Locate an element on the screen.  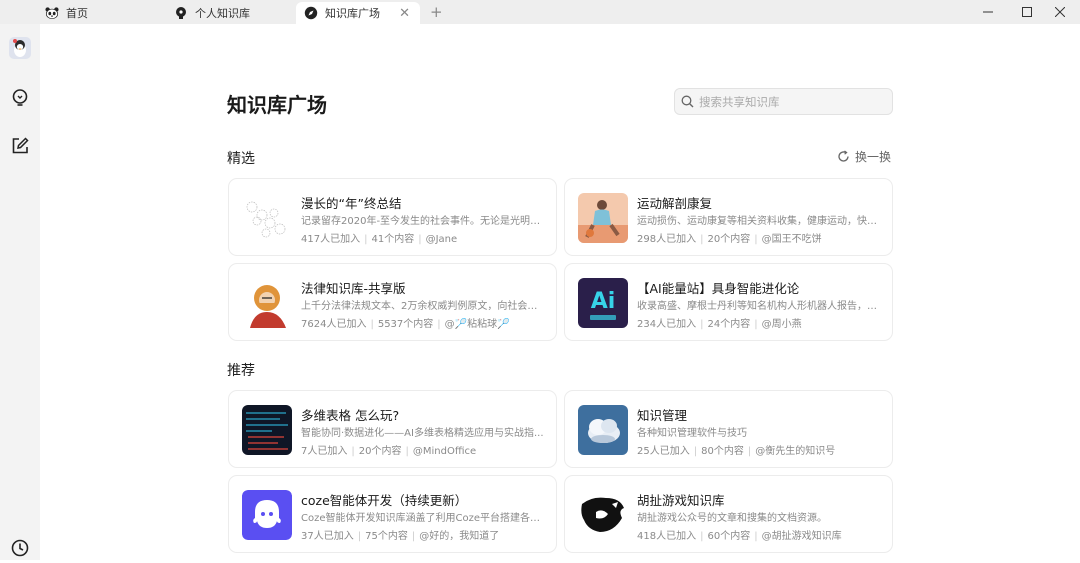
card-title: 多维表格 怎么玩? is located at coordinates (350, 415).